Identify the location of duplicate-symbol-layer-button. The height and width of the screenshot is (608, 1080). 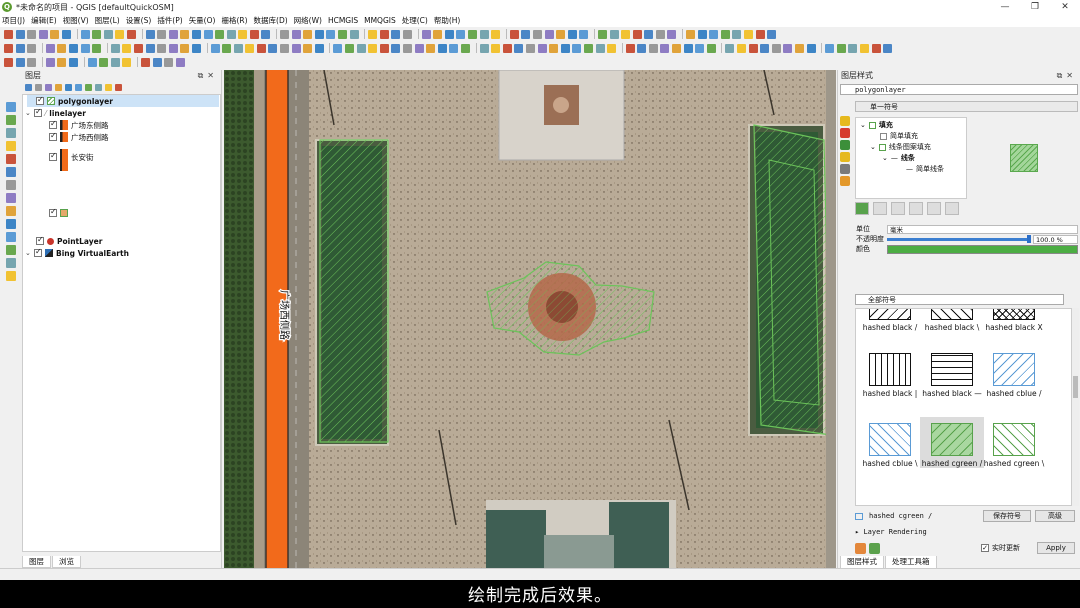
(916, 208).